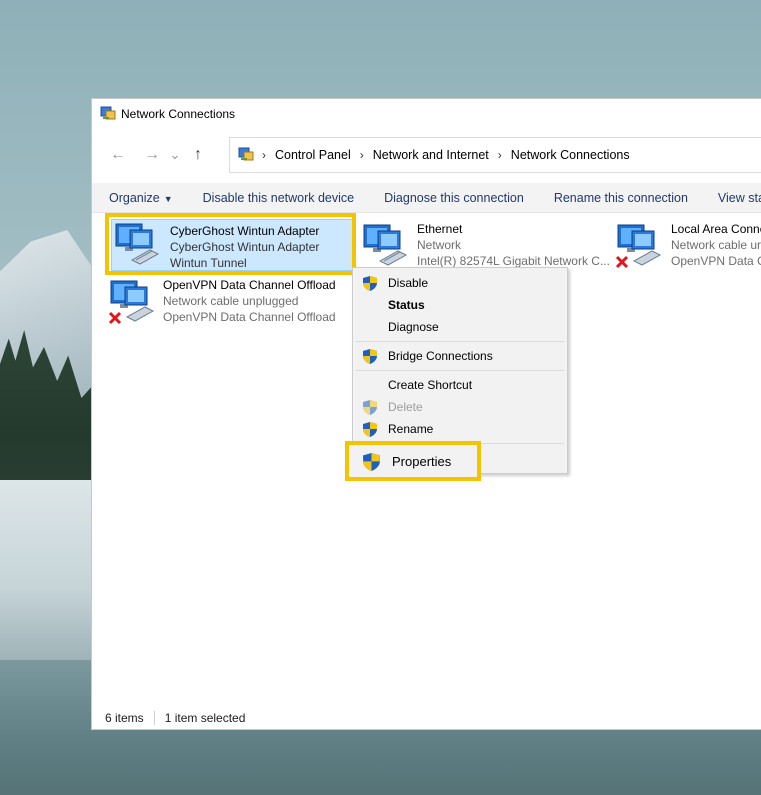 The height and width of the screenshot is (795, 761). I want to click on forward-arrow-icon: →, so click(152, 154).